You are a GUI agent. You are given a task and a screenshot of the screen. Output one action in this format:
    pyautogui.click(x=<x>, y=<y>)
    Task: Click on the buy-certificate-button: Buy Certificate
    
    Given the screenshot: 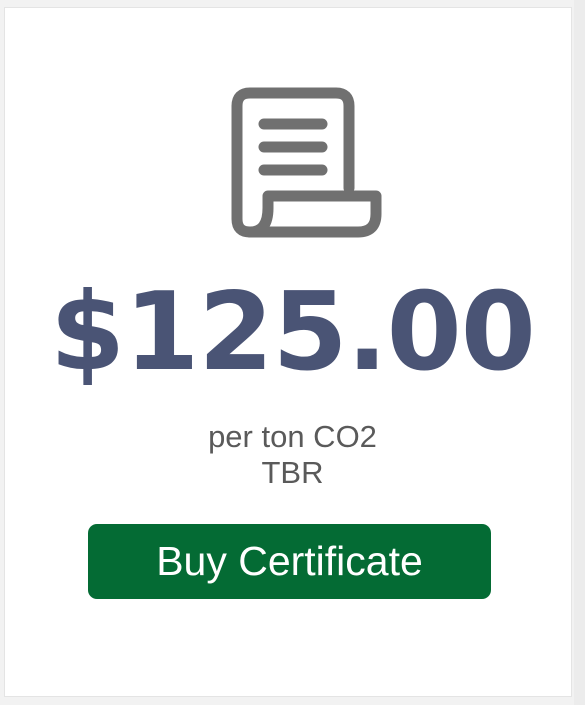 What is the action you would take?
    pyautogui.click(x=289, y=561)
    